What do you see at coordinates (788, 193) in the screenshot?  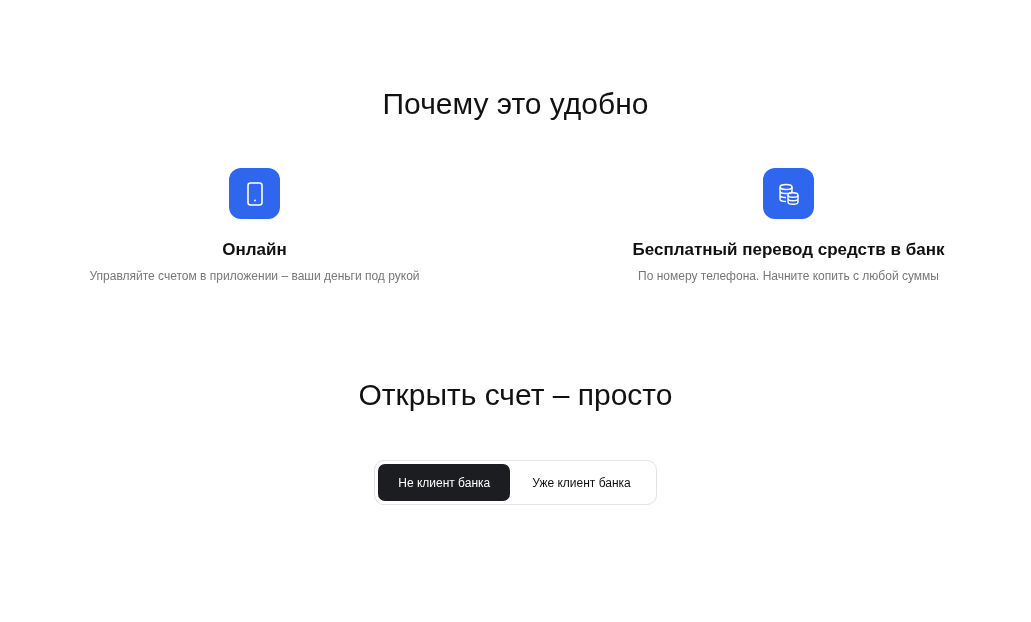 I see `coins-icon` at bounding box center [788, 193].